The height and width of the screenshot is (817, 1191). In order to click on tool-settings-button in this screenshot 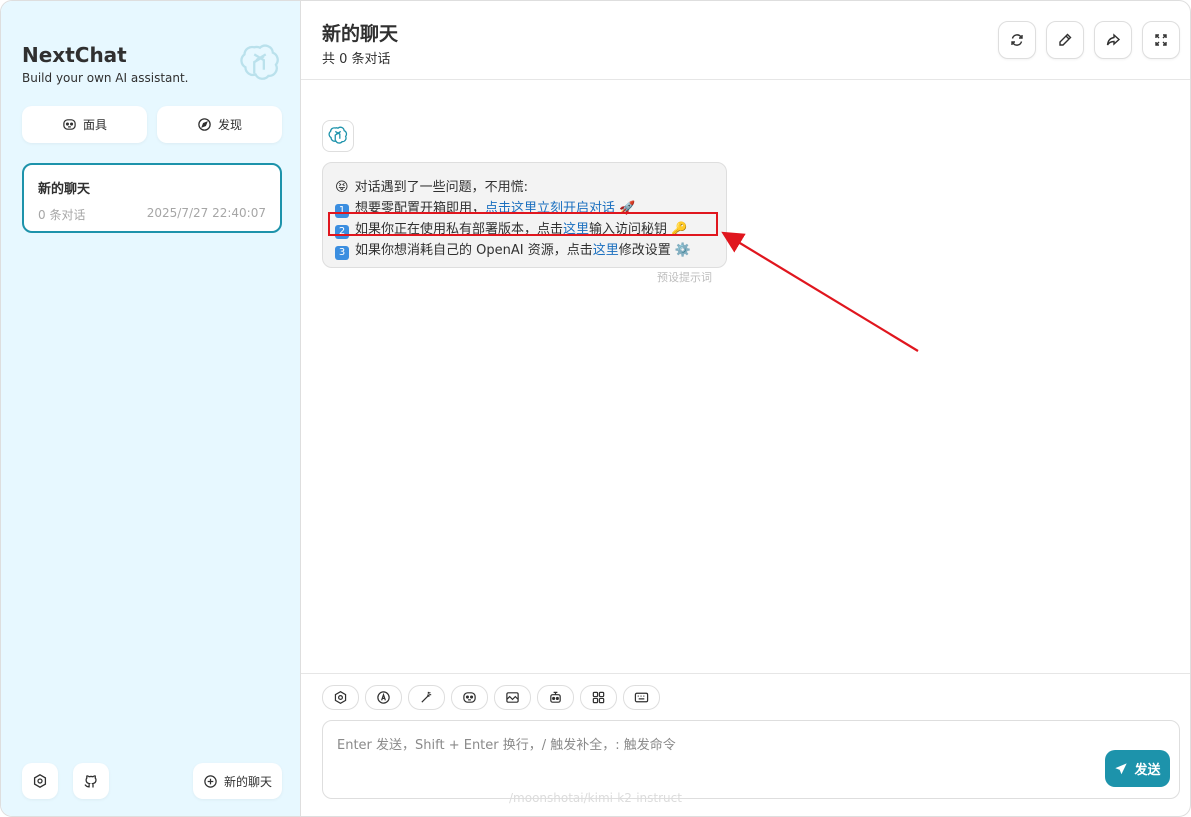, I will do `click(340, 697)`.